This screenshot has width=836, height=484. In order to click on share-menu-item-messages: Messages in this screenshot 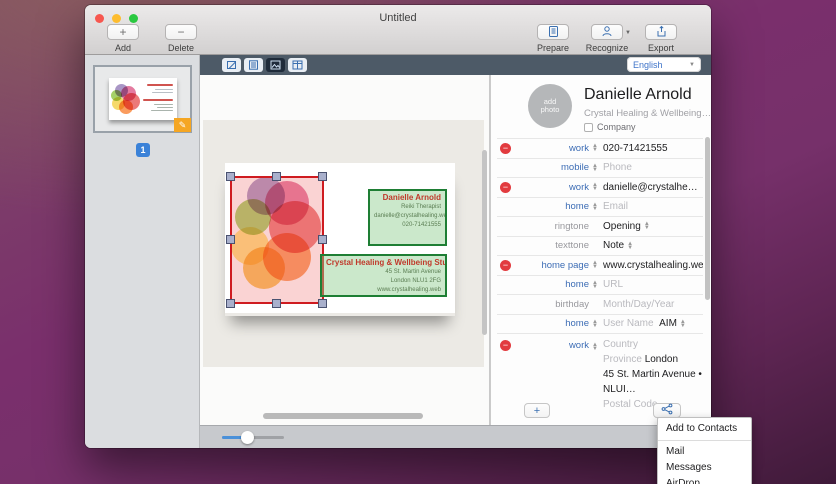, I will do `click(704, 468)`.